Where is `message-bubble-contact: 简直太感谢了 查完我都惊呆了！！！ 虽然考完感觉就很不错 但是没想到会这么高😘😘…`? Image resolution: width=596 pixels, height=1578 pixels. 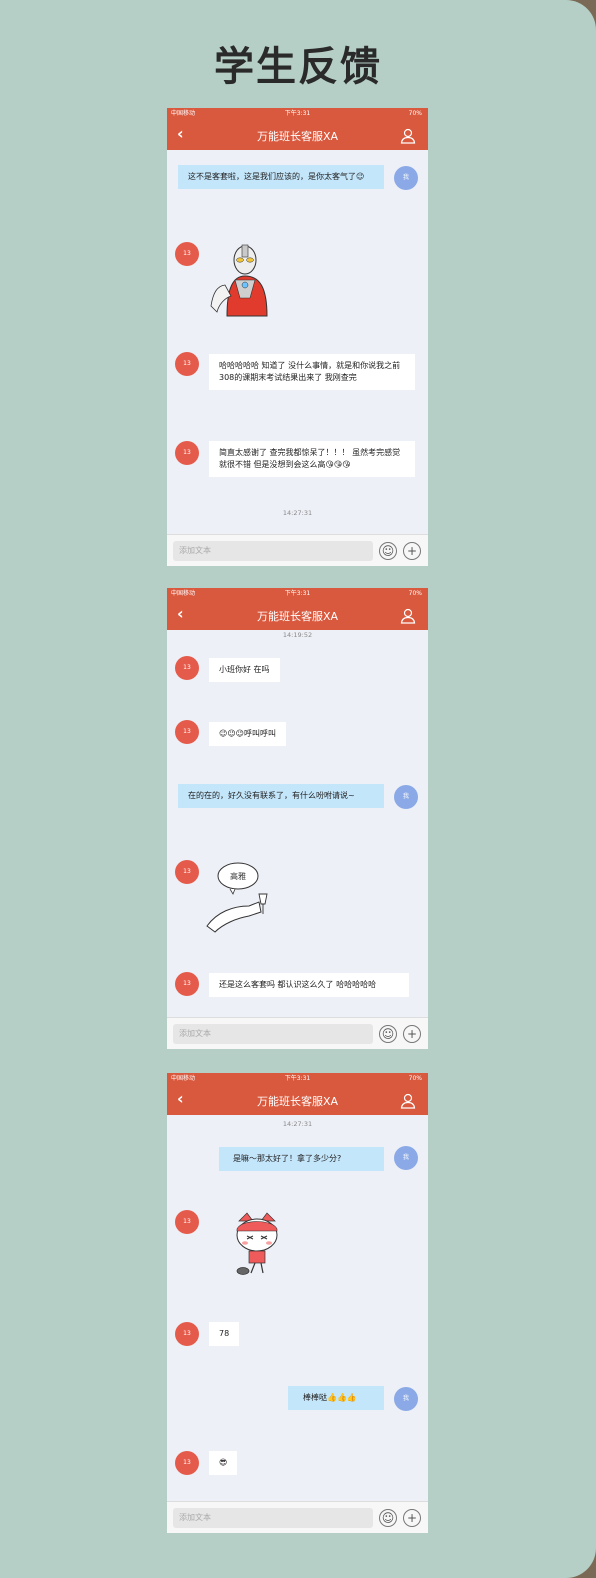
message-bubble-contact: 简直太感谢了 查完我都惊呆了！！！ 虽然考完感觉就很不错 但是没想到会这么高😘😘… is located at coordinates (312, 459).